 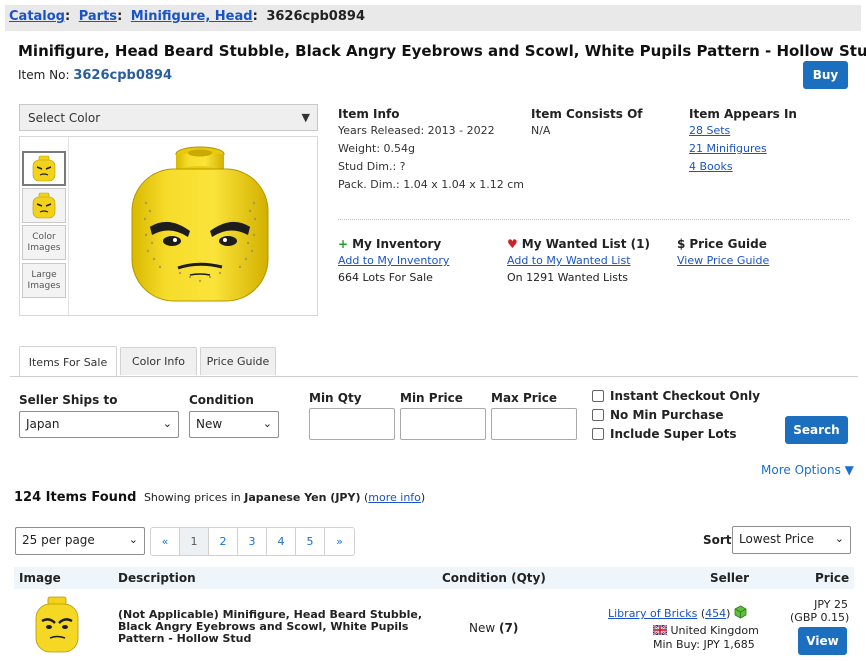 What do you see at coordinates (168, 117) in the screenshot?
I see `select-color-dropdown: Select Color ▼` at bounding box center [168, 117].